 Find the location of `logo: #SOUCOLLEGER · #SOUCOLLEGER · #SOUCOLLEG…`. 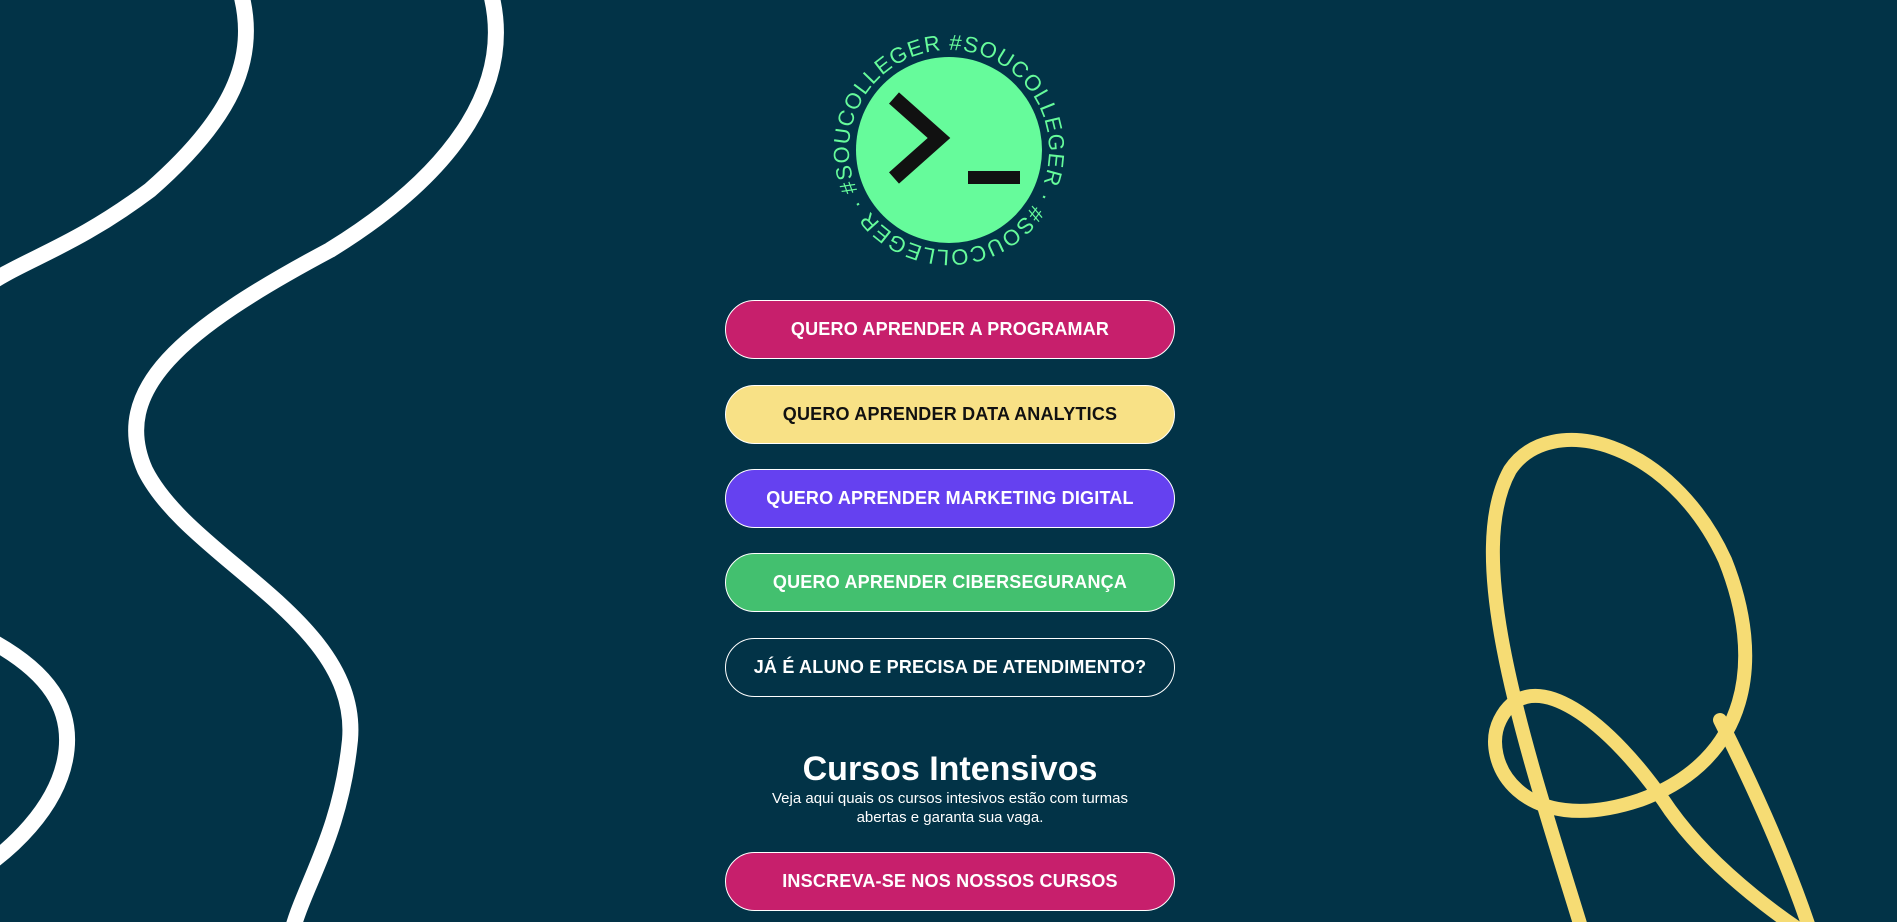

logo: #SOUCOLLEGER · #SOUCOLLEGER · #SOUCOLLEG… is located at coordinates (949, 150).